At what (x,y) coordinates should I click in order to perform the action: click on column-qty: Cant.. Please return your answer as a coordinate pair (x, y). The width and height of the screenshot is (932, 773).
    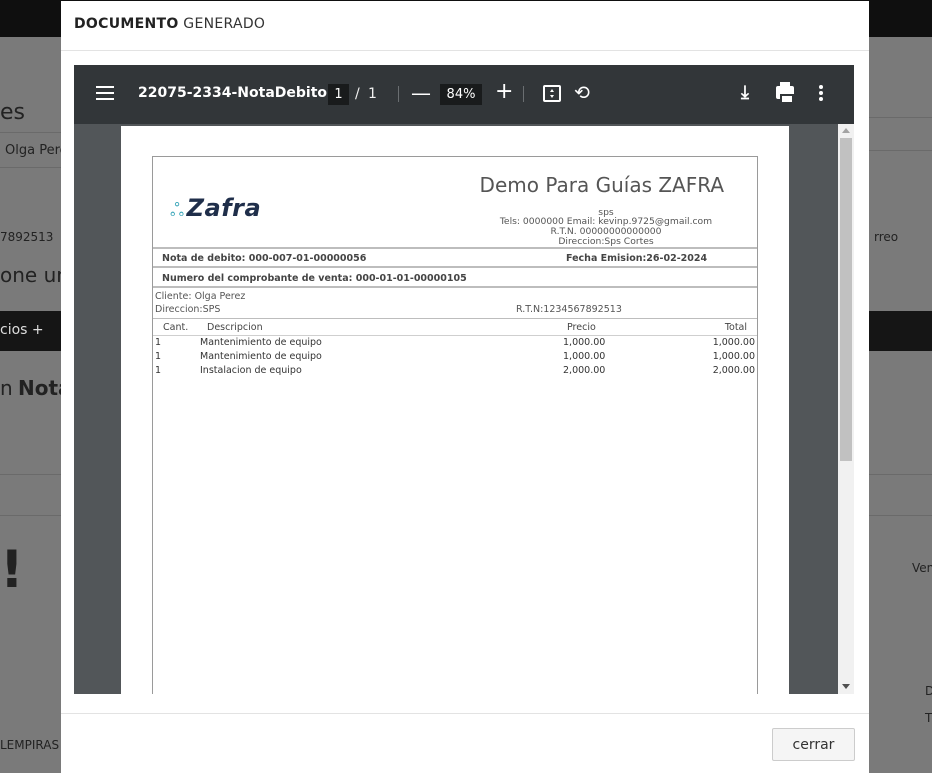
    Looking at the image, I should click on (176, 327).